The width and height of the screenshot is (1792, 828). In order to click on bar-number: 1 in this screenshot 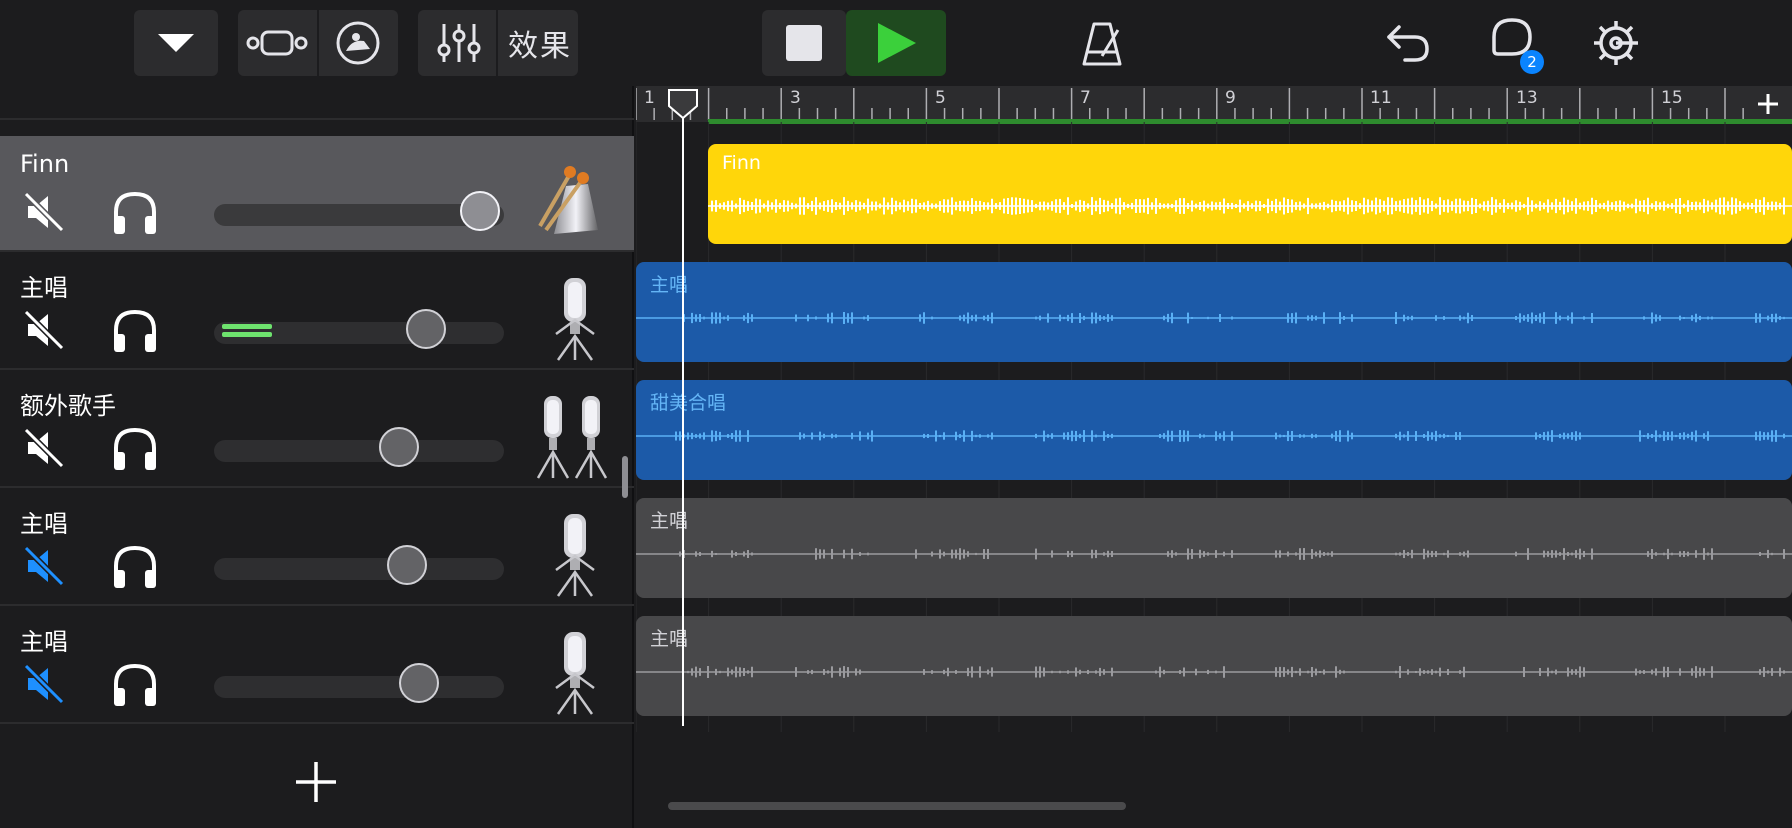, I will do `click(649, 98)`.